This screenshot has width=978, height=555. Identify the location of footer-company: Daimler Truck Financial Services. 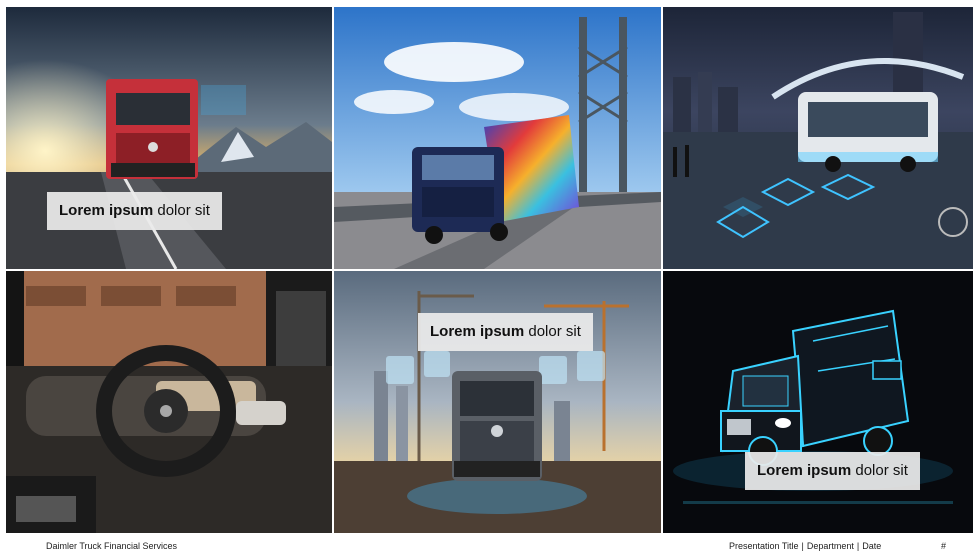
(112, 546).